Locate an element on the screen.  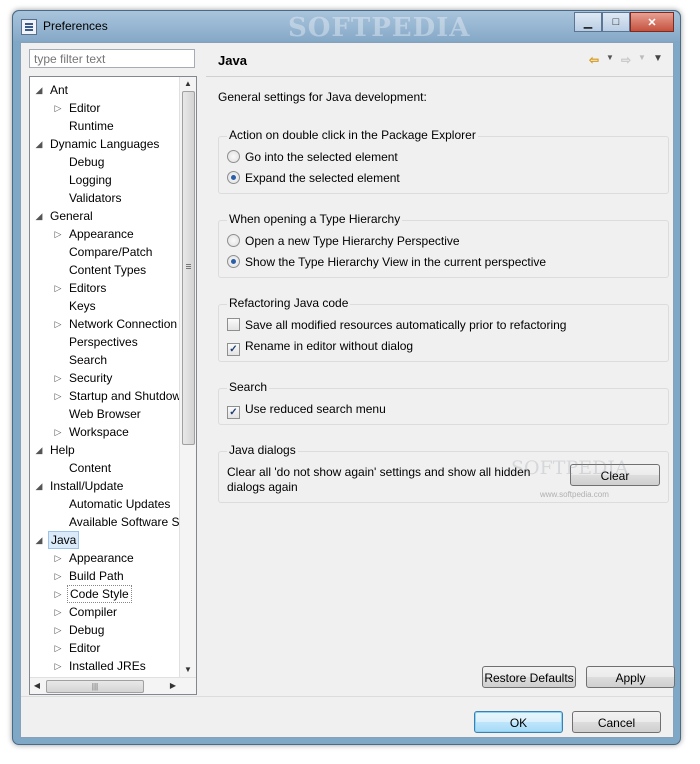
group-title: Java dialogs is located at coordinates (262, 450).